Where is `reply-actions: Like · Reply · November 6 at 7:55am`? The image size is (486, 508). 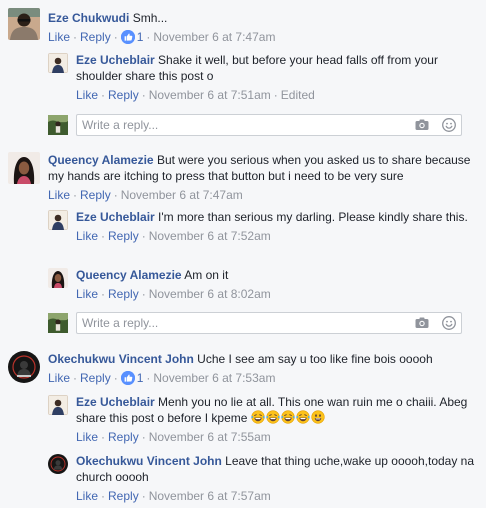
reply-actions: Like · Reply · November 6 at 7:55am is located at coordinates (173, 437).